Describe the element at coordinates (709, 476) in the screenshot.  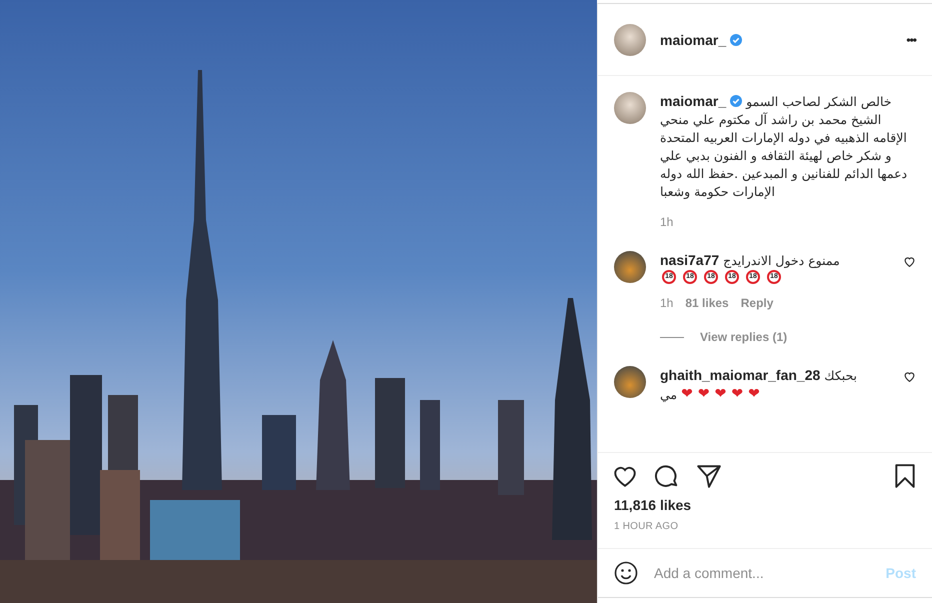
I see `send-icon` at that location.